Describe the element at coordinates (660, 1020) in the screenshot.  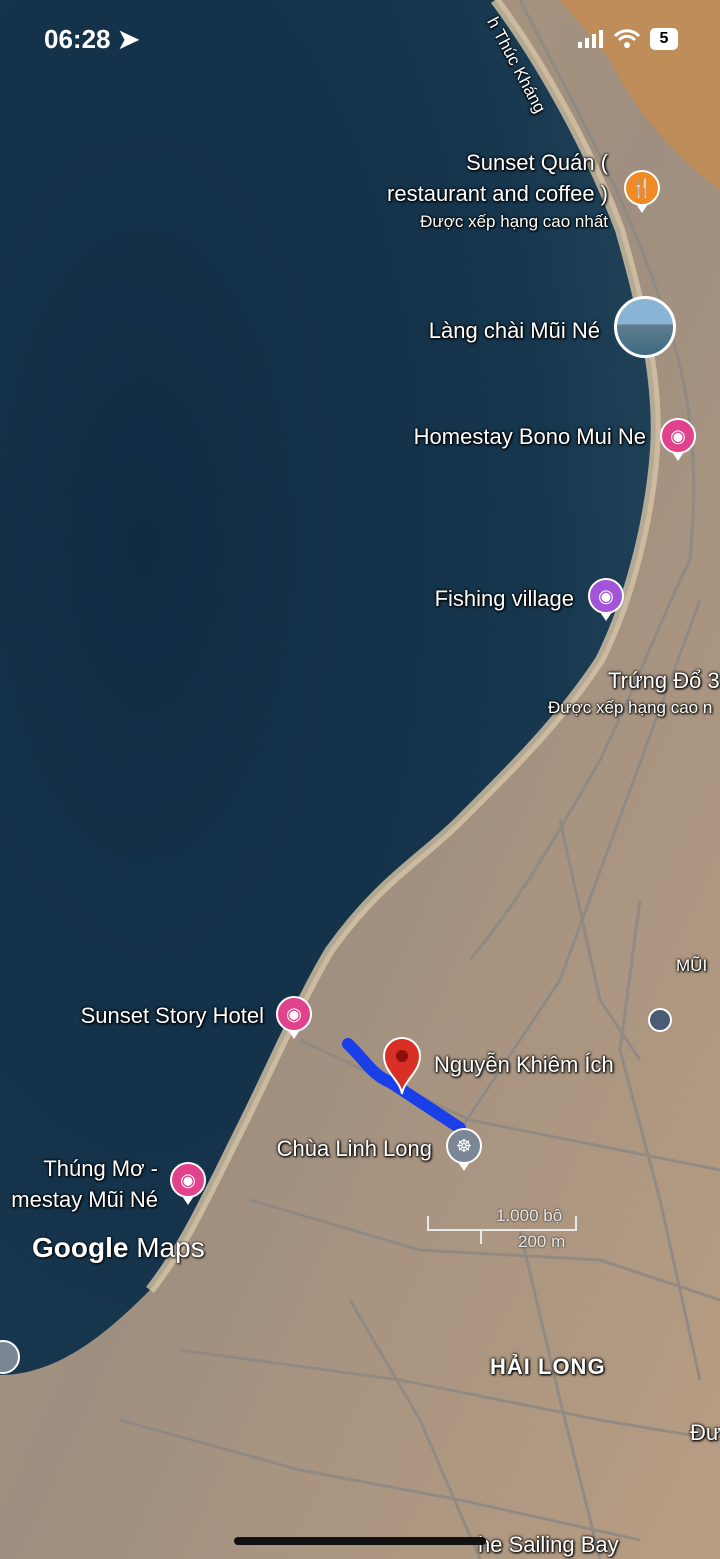
I see `bus-stop-icon` at that location.